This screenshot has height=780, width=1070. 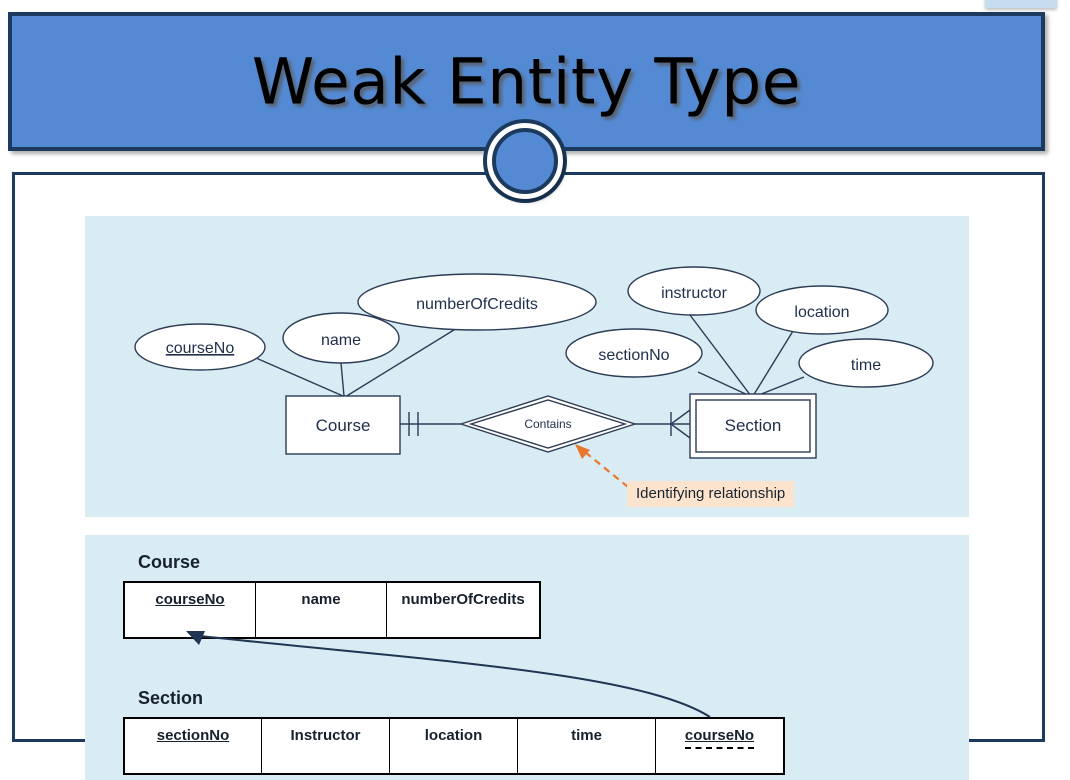 I want to click on attribute-time-label: time, so click(x=866, y=365).